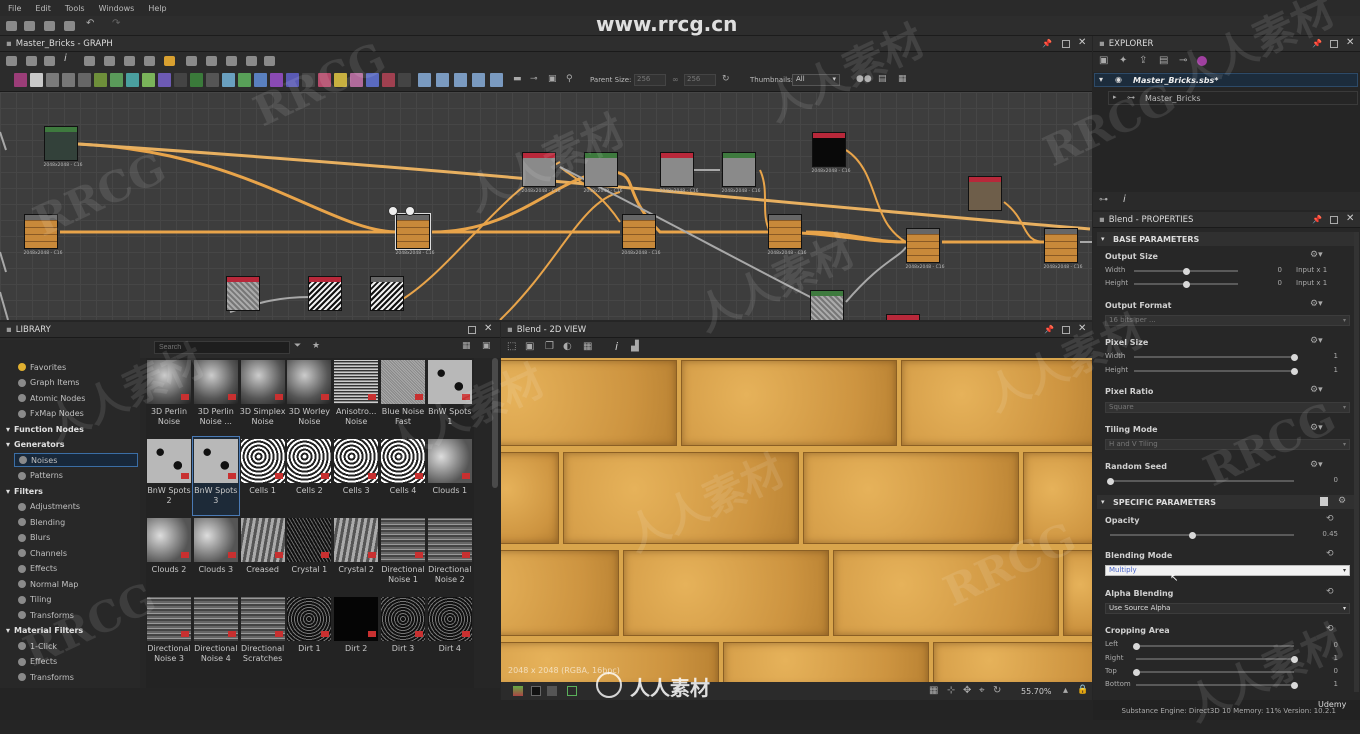 The height and width of the screenshot is (734, 1360). What do you see at coordinates (997, 690) in the screenshot?
I see `reset-view-icon: ↻` at bounding box center [997, 690].